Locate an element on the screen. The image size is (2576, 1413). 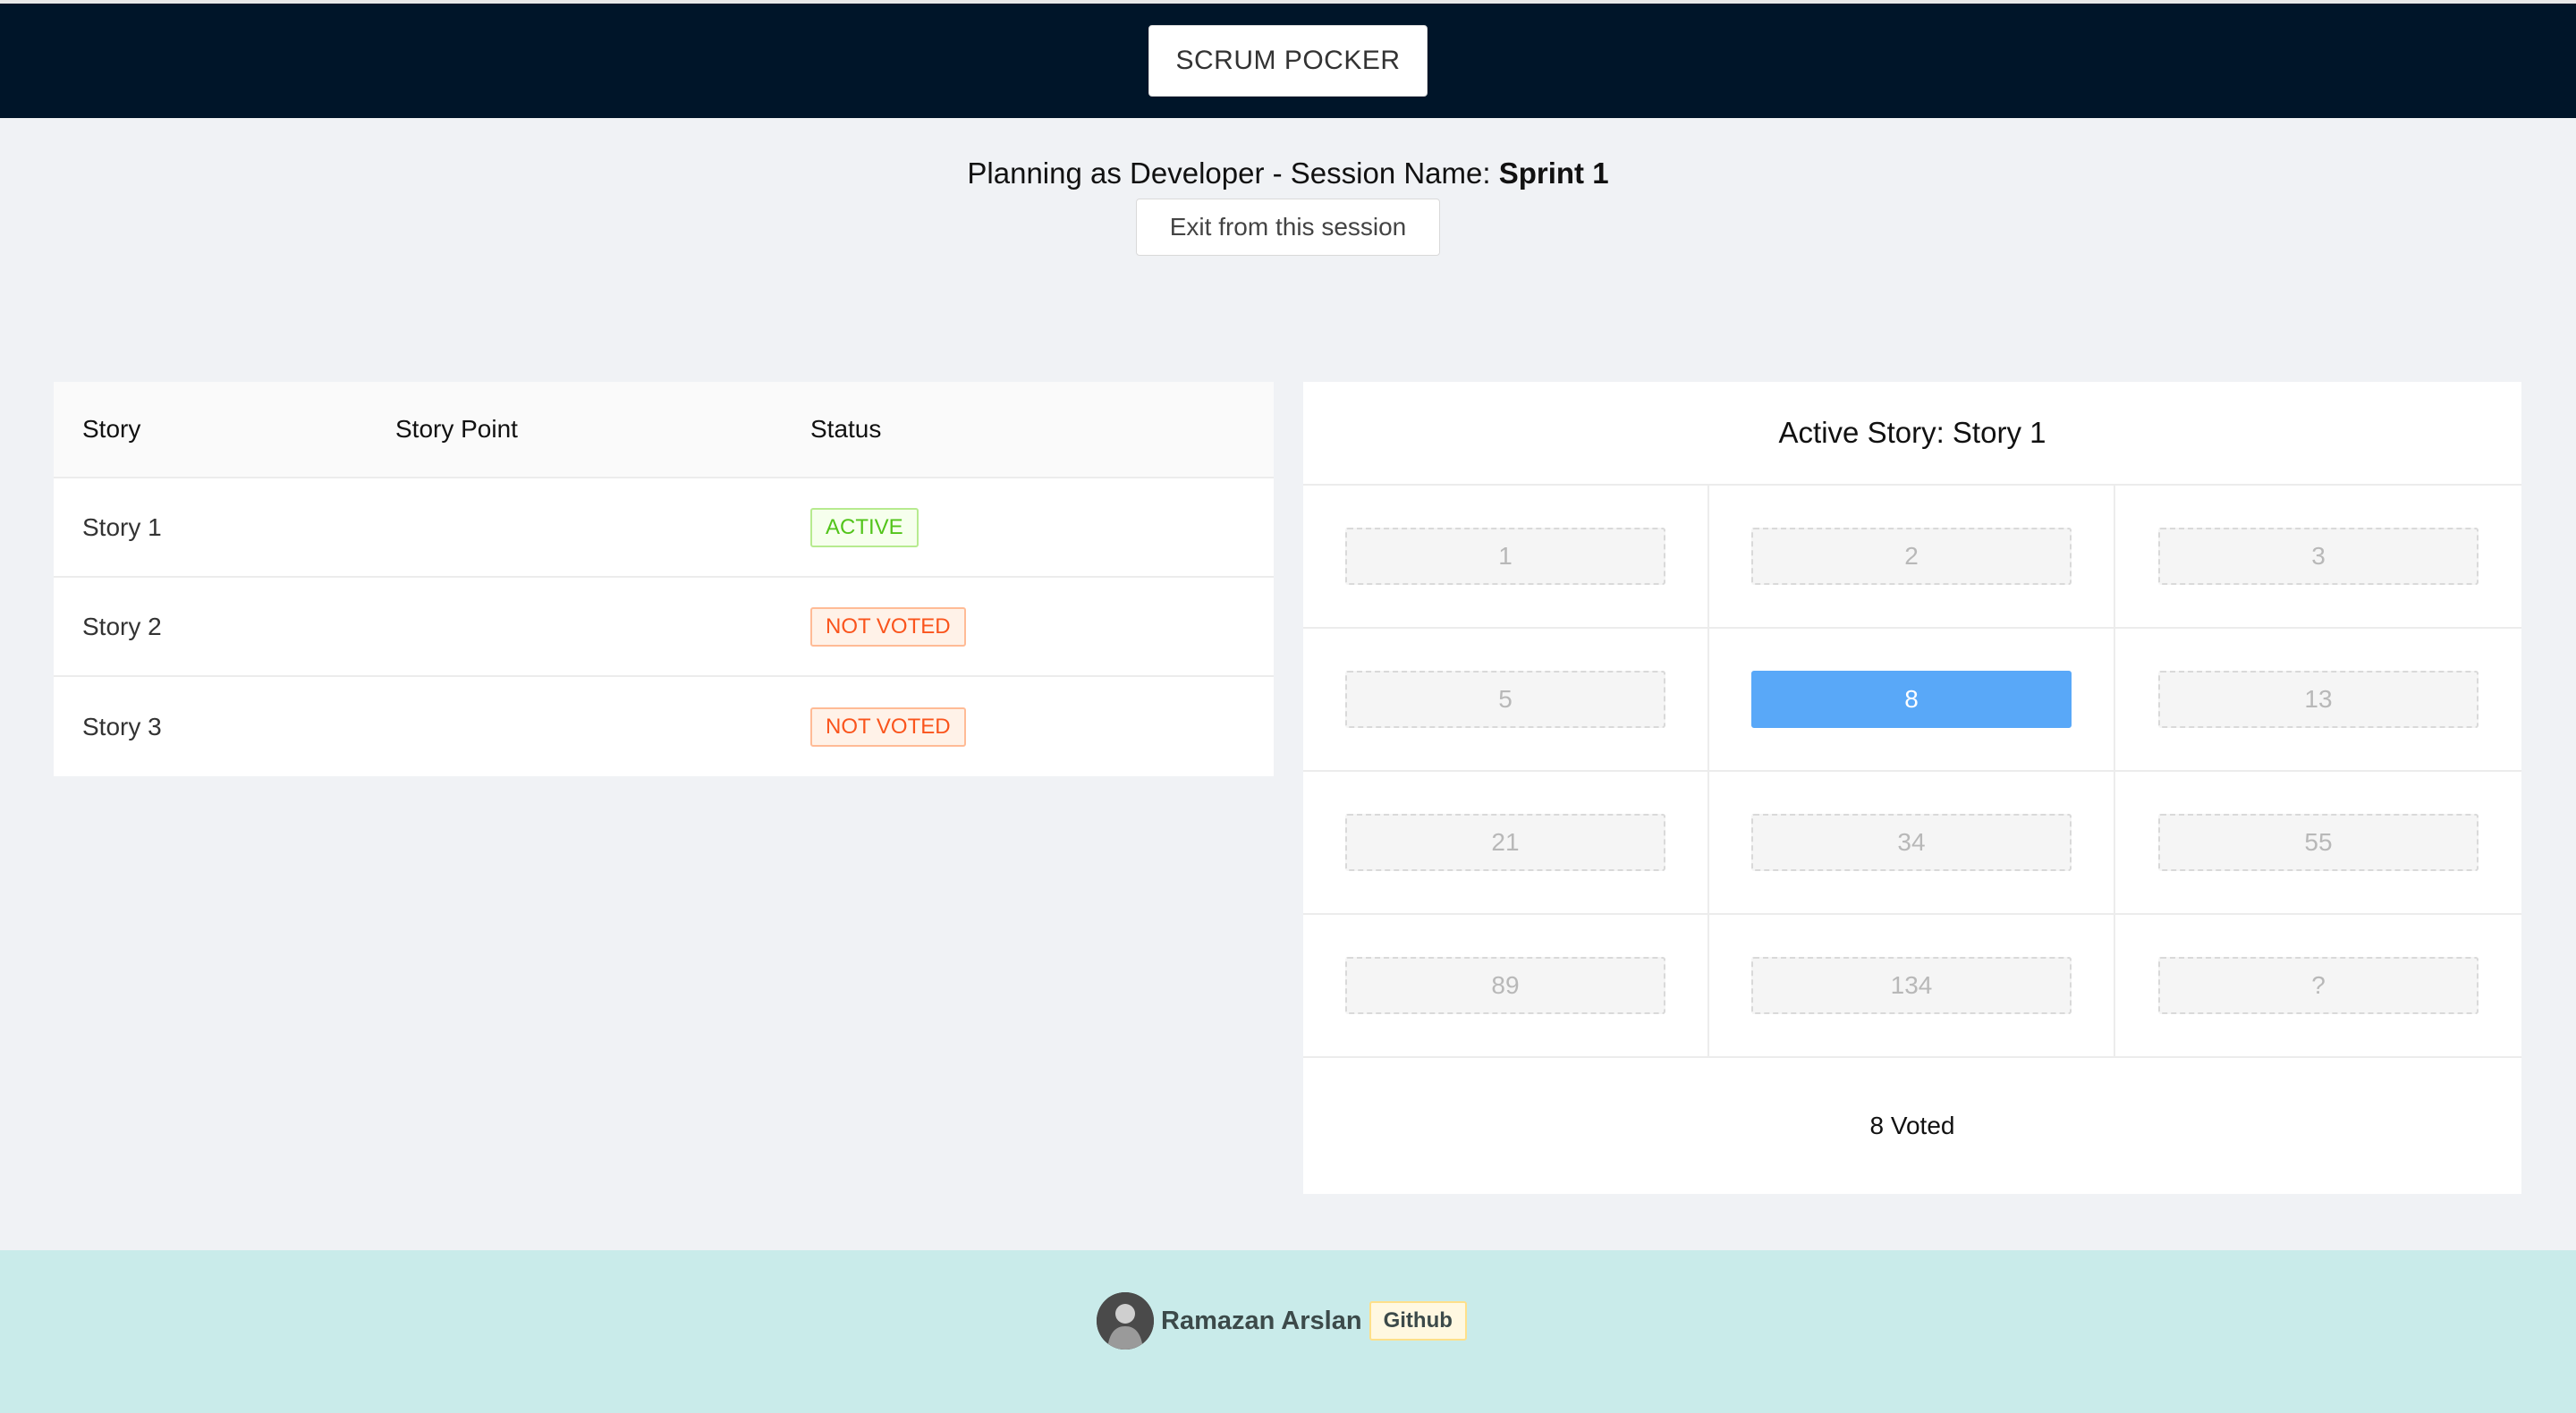
avatar is located at coordinates (1125, 1321).